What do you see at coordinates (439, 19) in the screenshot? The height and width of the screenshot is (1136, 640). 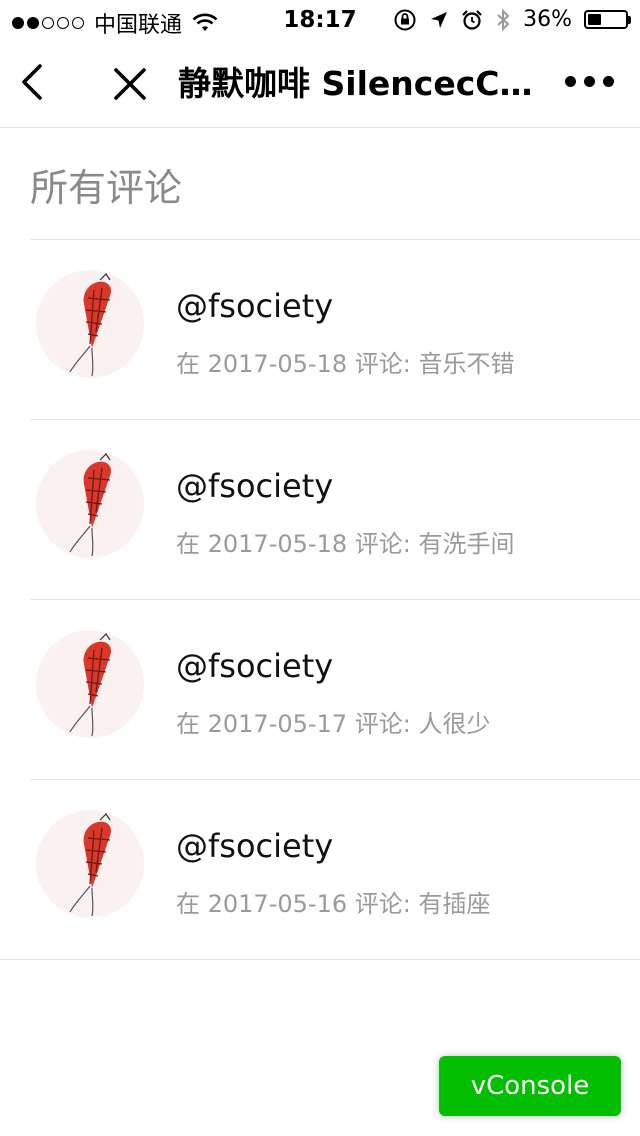 I see `location-arrow-icon` at bounding box center [439, 19].